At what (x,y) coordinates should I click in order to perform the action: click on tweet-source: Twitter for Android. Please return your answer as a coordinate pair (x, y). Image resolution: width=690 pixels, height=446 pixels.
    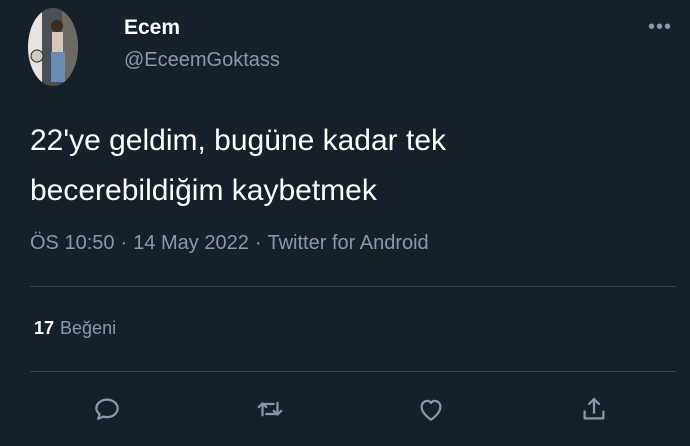
    Looking at the image, I should click on (348, 243).